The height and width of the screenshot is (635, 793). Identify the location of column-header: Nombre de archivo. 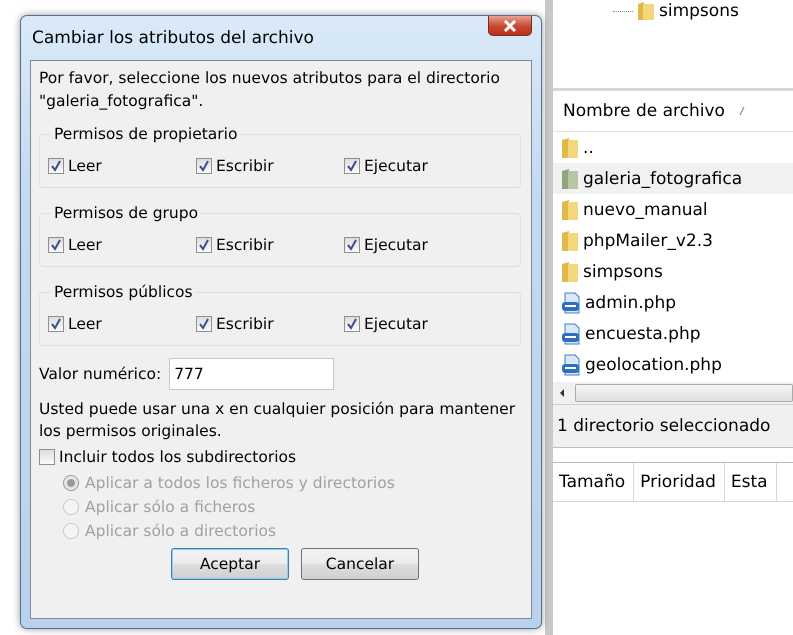
(673, 111).